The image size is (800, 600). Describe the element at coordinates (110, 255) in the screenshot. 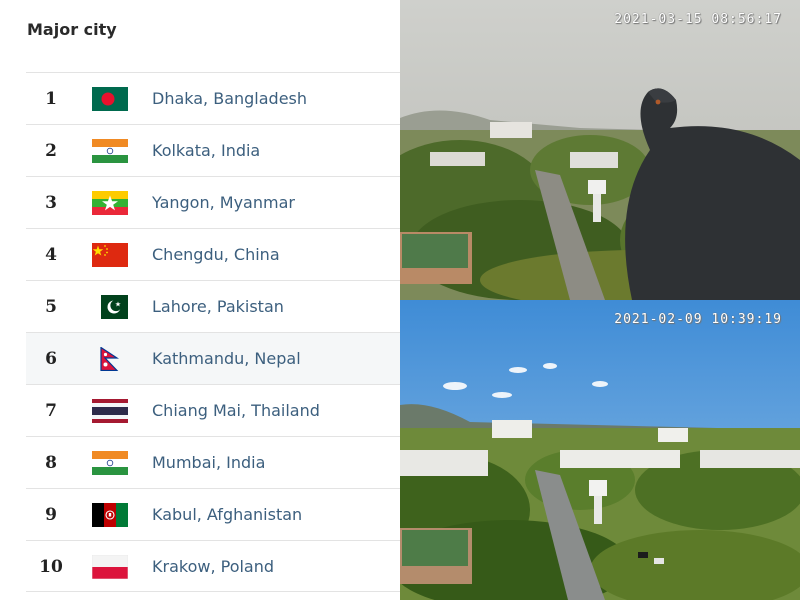

I see `china-flag-icon` at that location.